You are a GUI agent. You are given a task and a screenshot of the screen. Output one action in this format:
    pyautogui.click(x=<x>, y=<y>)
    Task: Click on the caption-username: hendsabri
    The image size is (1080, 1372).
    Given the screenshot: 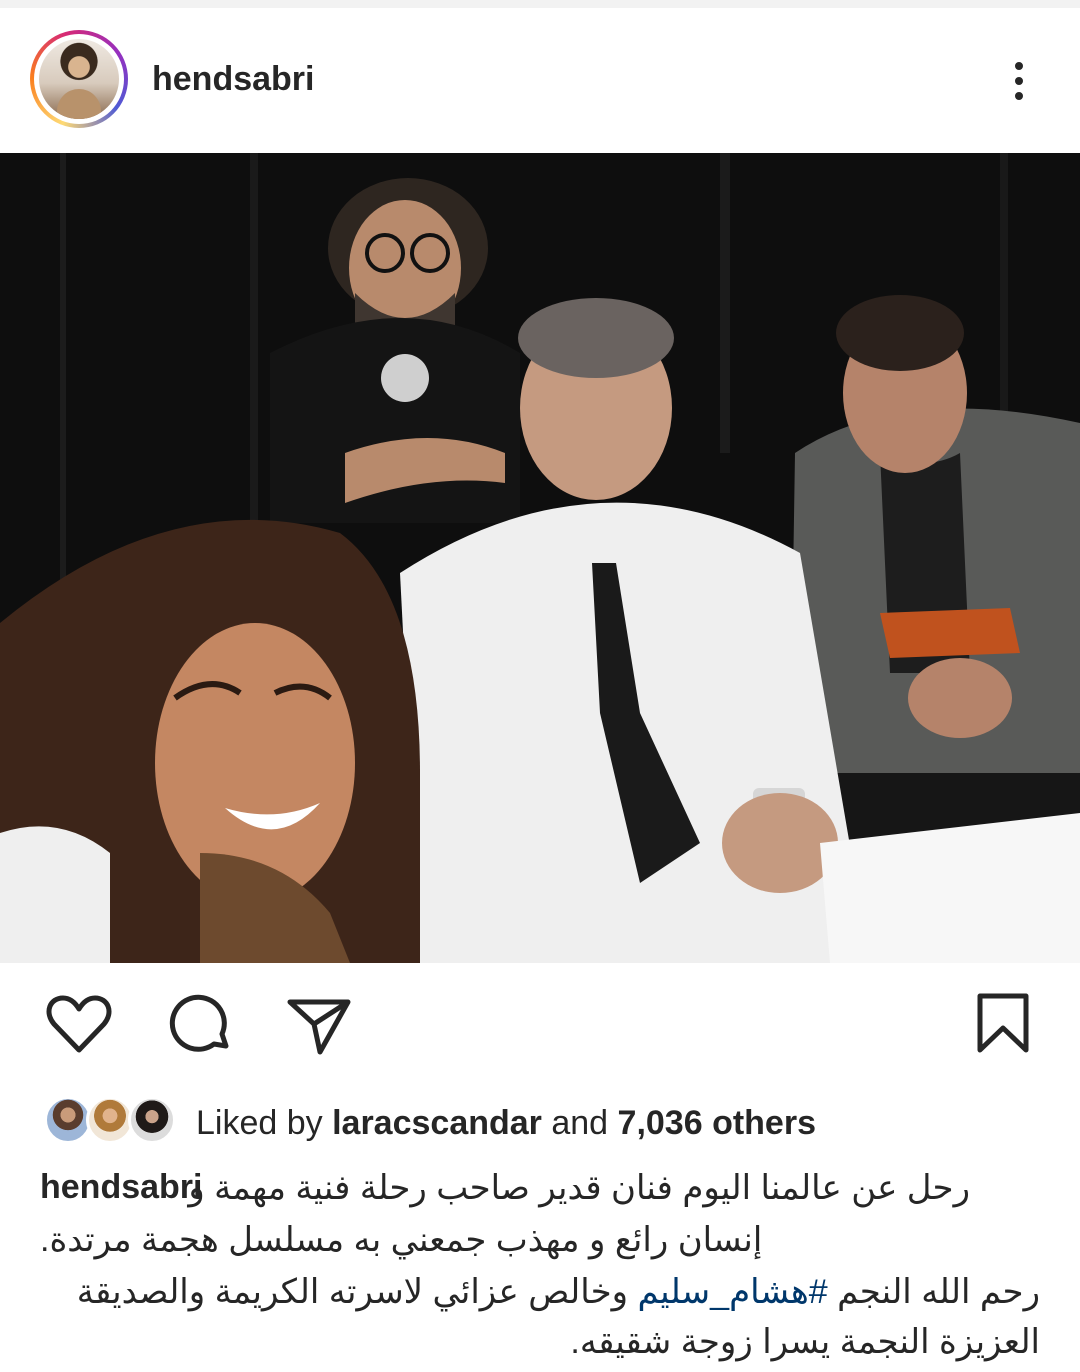 What is the action you would take?
    pyautogui.click(x=121, y=1187)
    